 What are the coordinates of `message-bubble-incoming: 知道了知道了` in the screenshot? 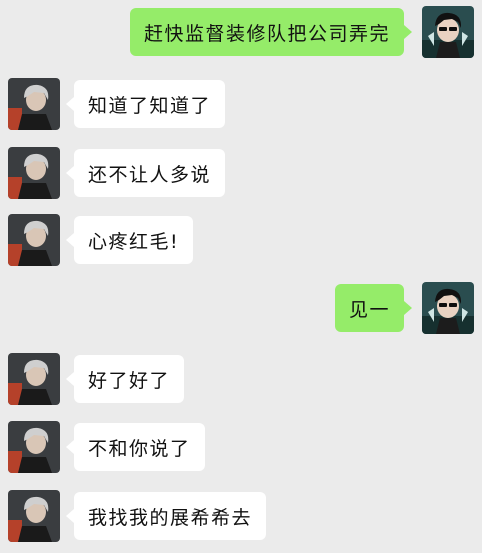 It's located at (145, 104).